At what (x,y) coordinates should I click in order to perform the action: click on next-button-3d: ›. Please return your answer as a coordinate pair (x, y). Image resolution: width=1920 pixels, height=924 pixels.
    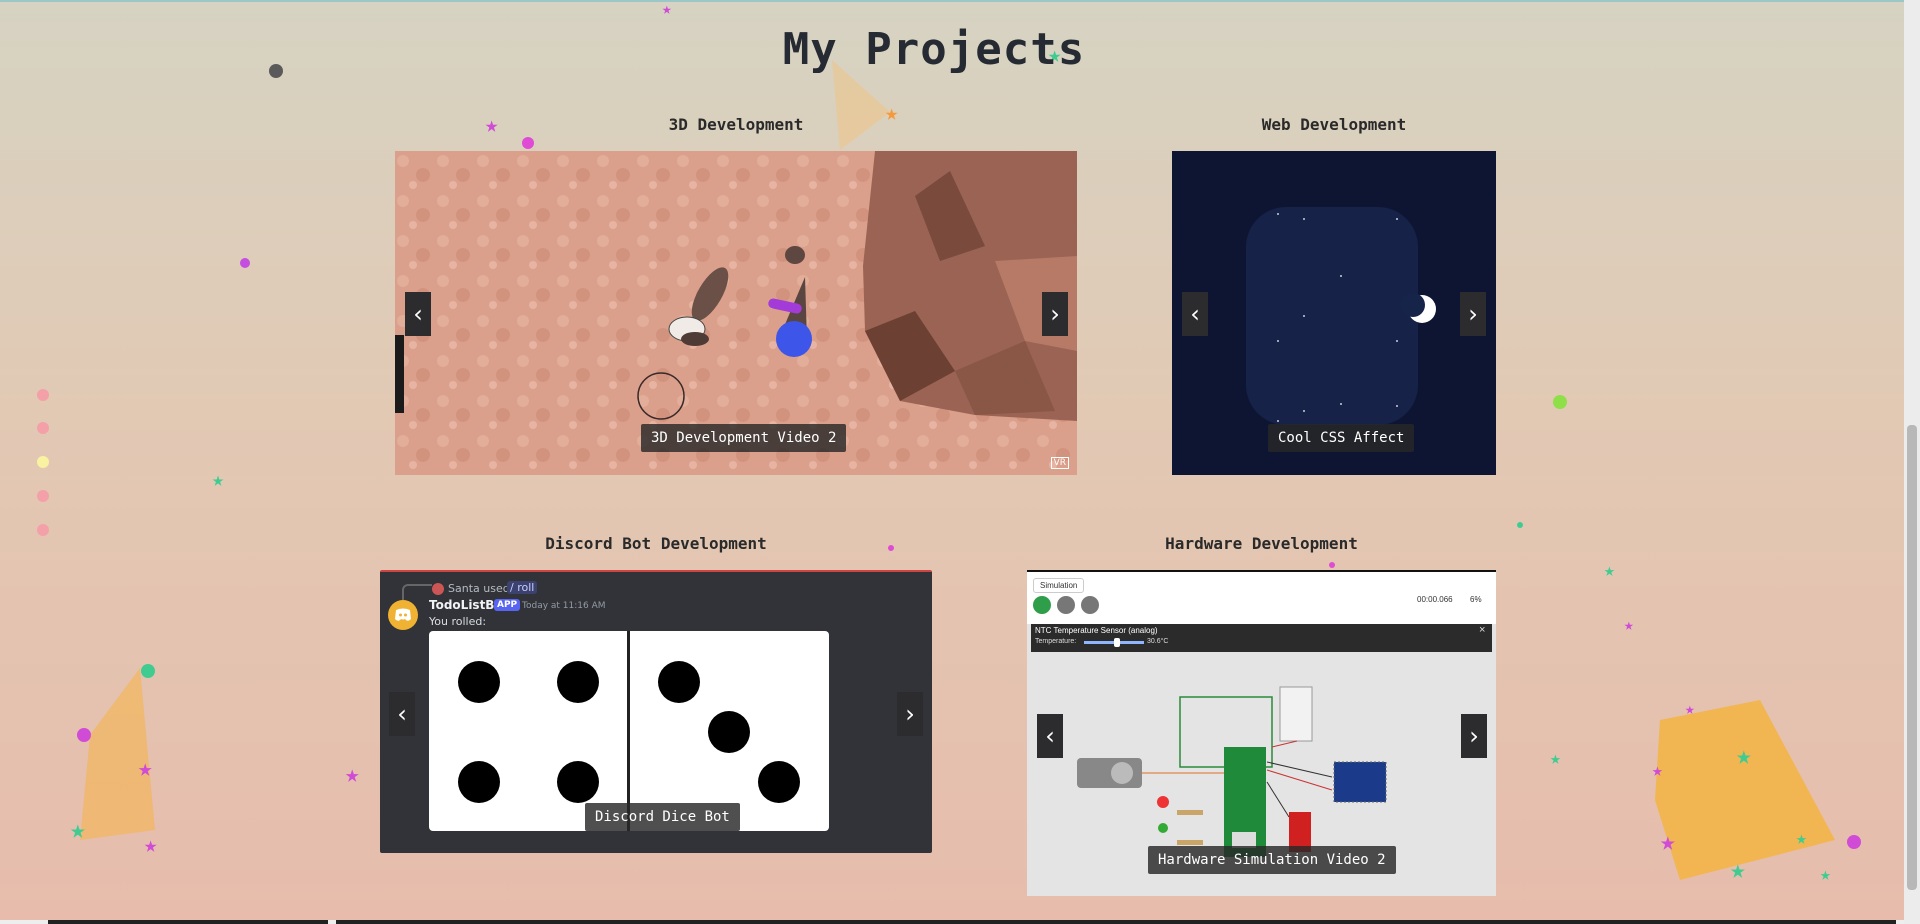
    Looking at the image, I should click on (1055, 314).